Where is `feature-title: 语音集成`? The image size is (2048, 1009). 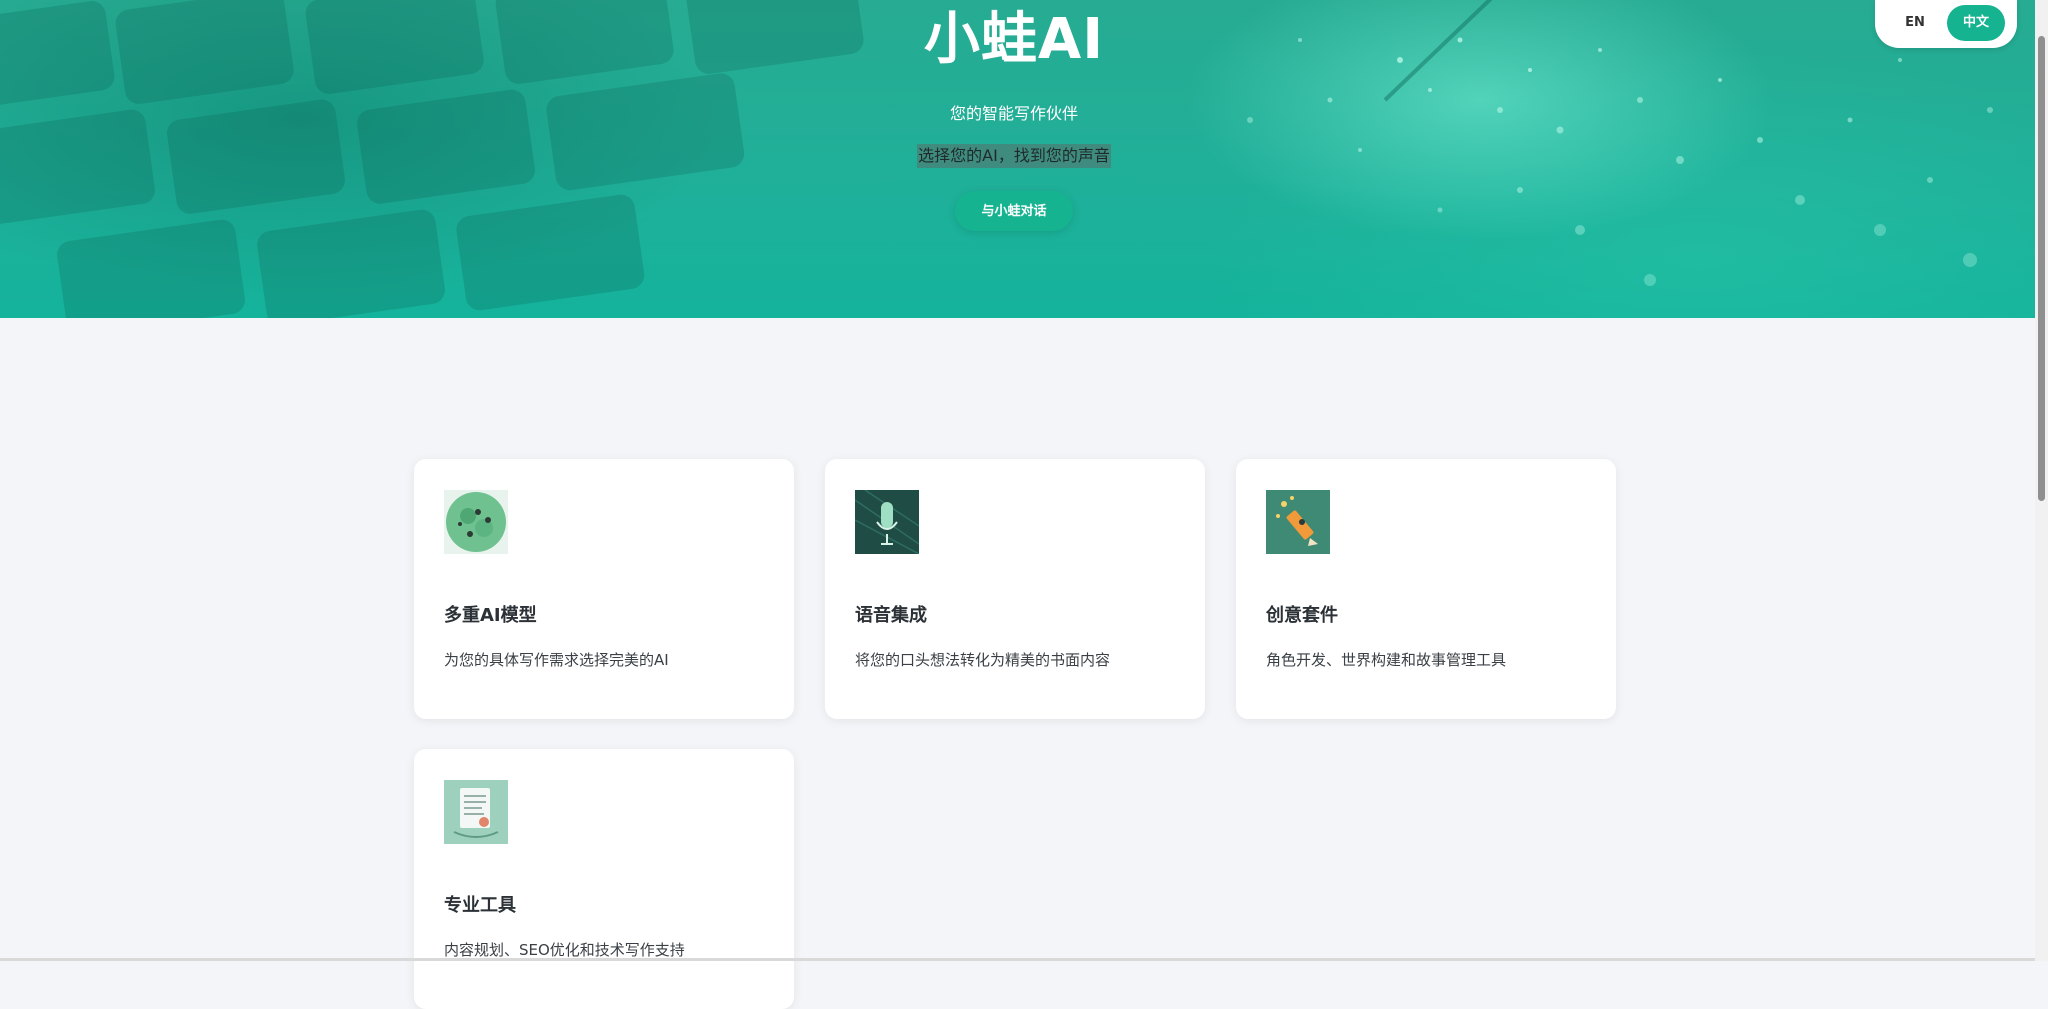 feature-title: 语音集成 is located at coordinates (891, 615).